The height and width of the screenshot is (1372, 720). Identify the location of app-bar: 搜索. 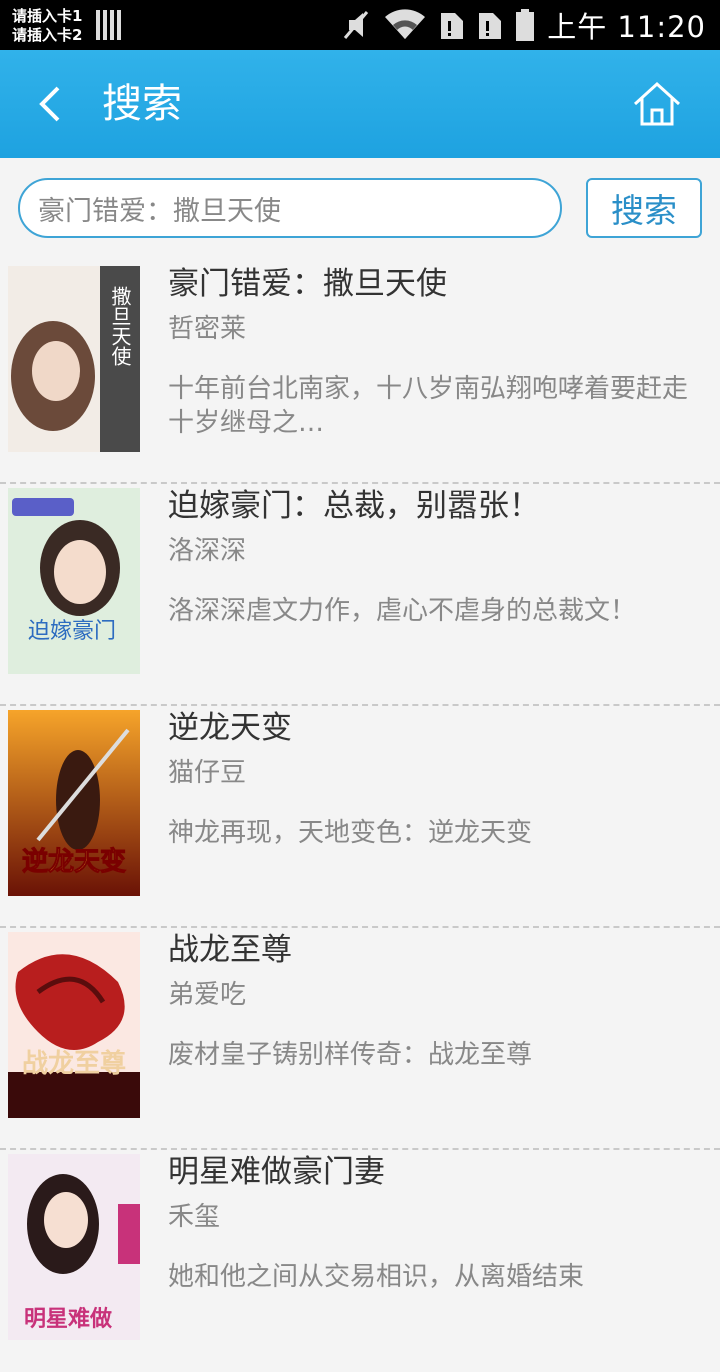
(360, 104).